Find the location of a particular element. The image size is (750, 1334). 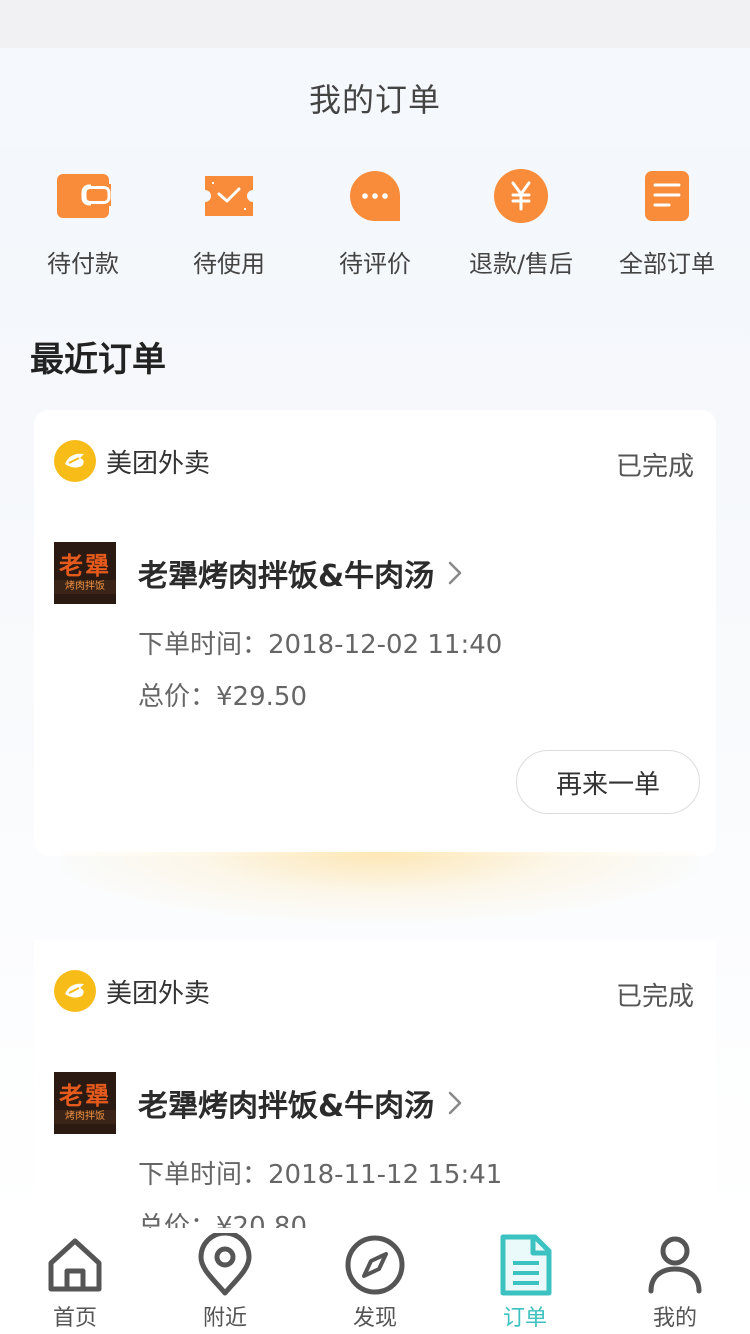

user-icon is located at coordinates (675, 1265).